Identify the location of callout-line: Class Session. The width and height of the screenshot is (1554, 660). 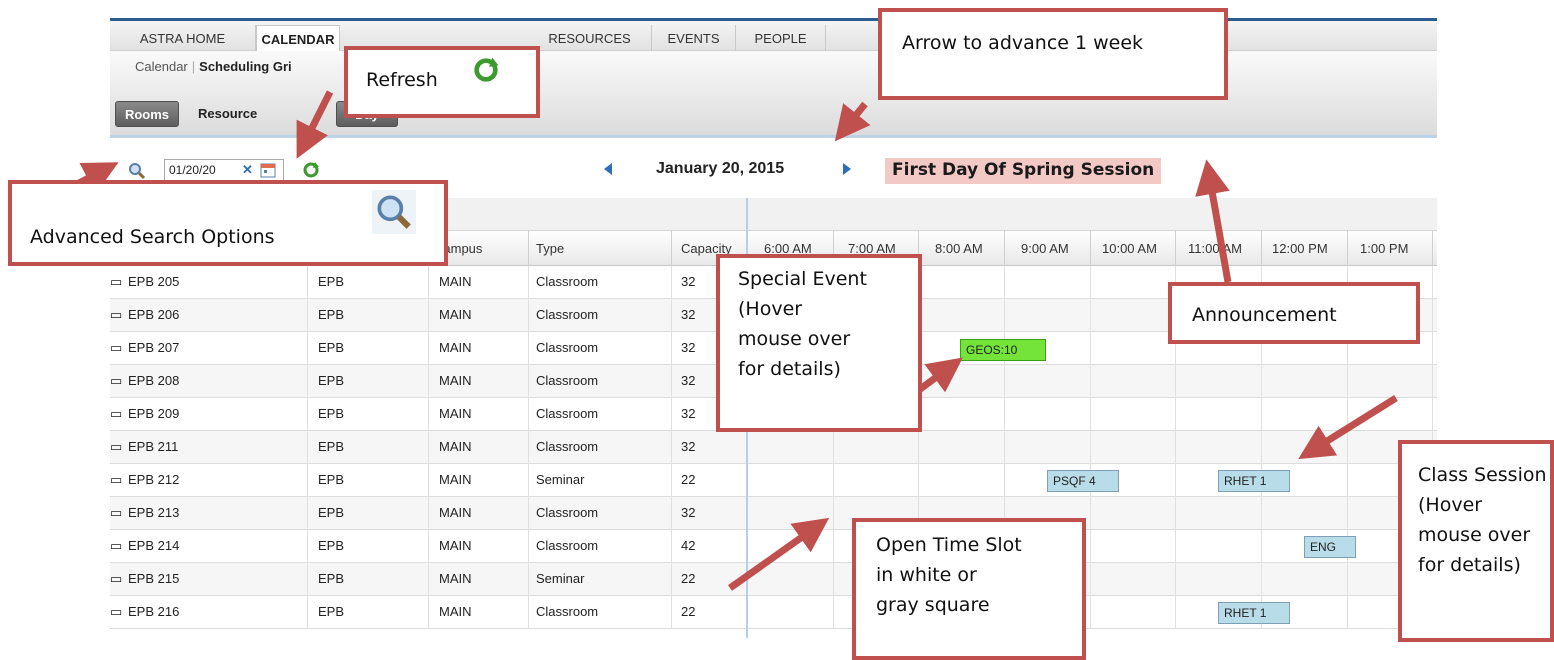
(1482, 475).